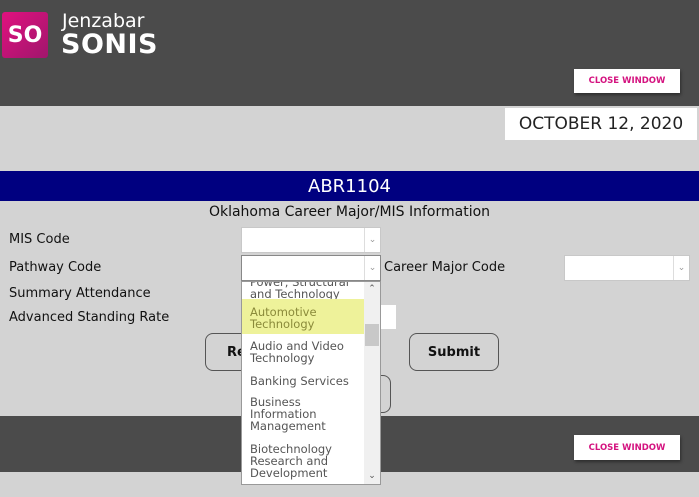 The height and width of the screenshot is (497, 699). I want to click on form-subtitle: Oklahoma Career Major/MIS Information, so click(349, 212).